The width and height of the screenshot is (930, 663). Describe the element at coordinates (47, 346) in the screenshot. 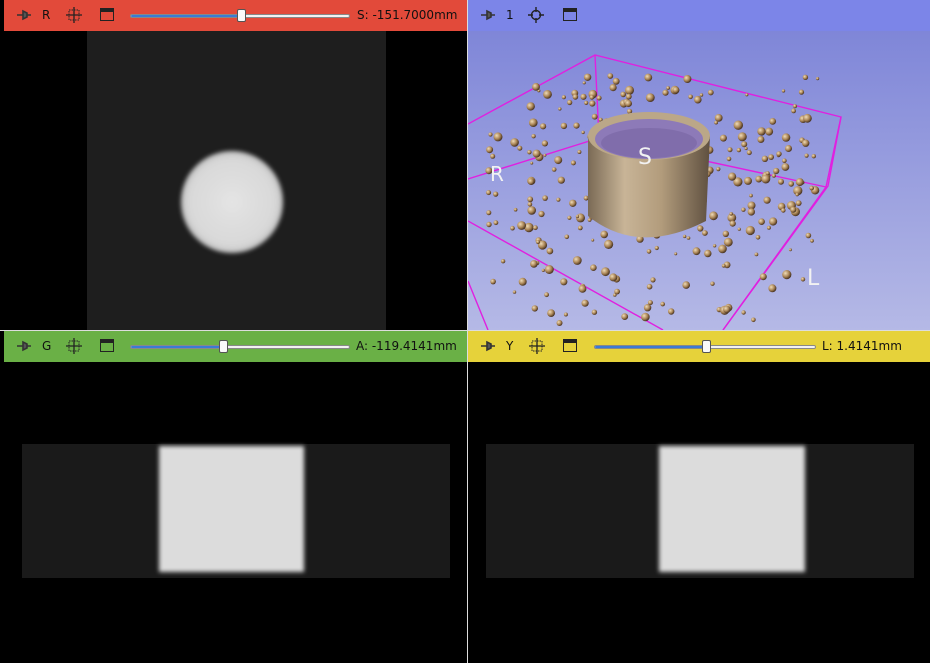

I see `view-letter: G` at that location.